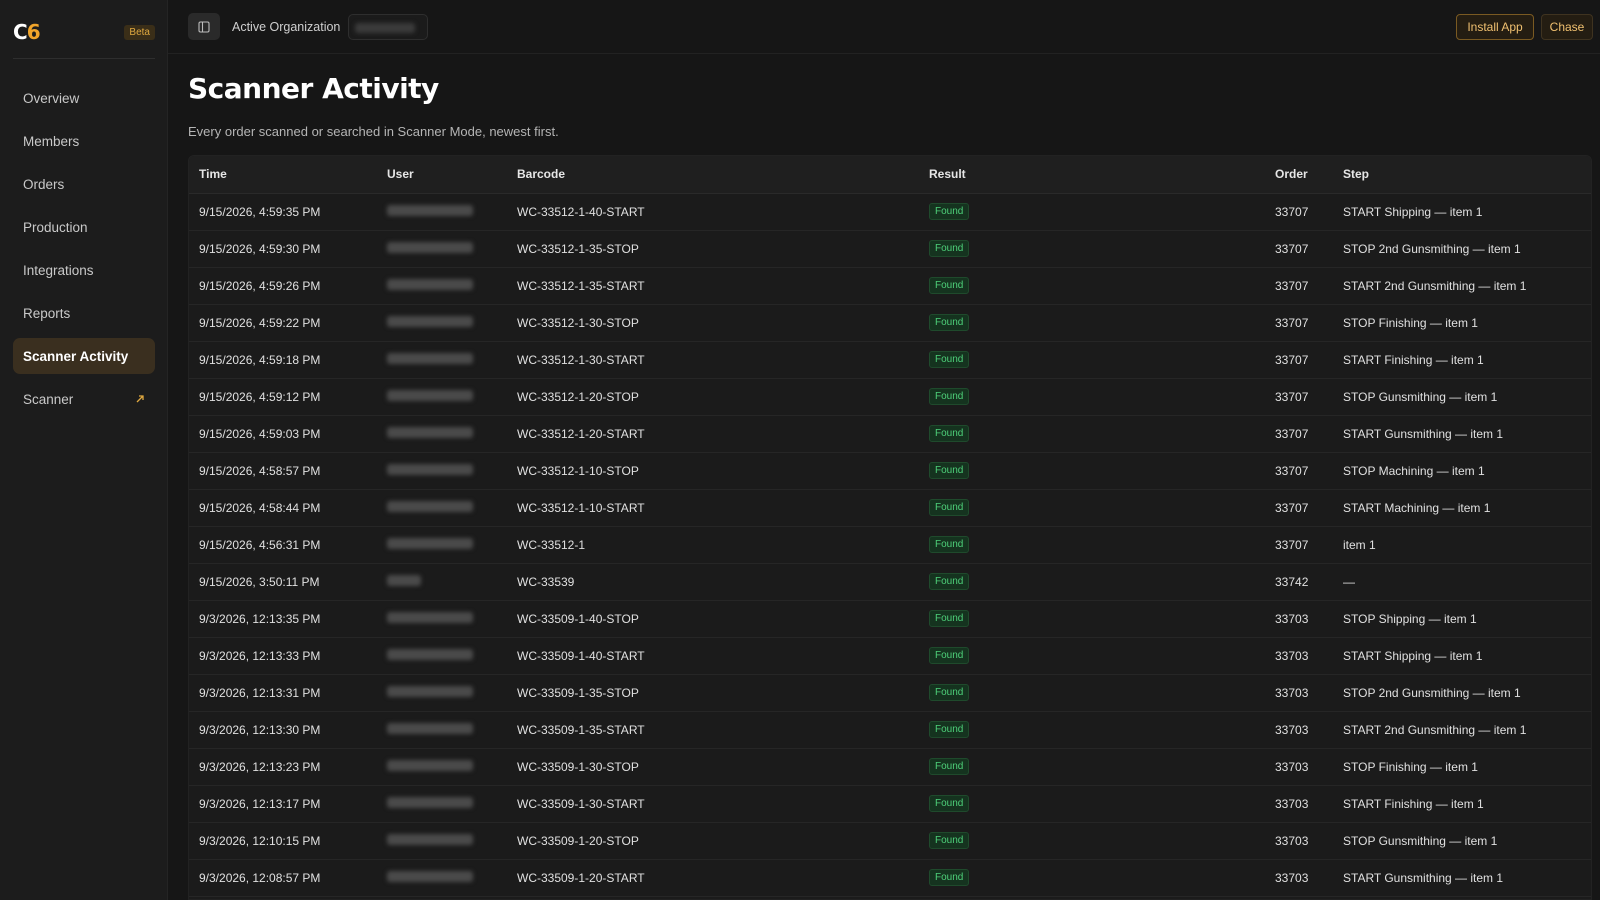 The image size is (1600, 900). I want to click on cell-barcode: WC-33512-1-35-STOP, so click(713, 249).